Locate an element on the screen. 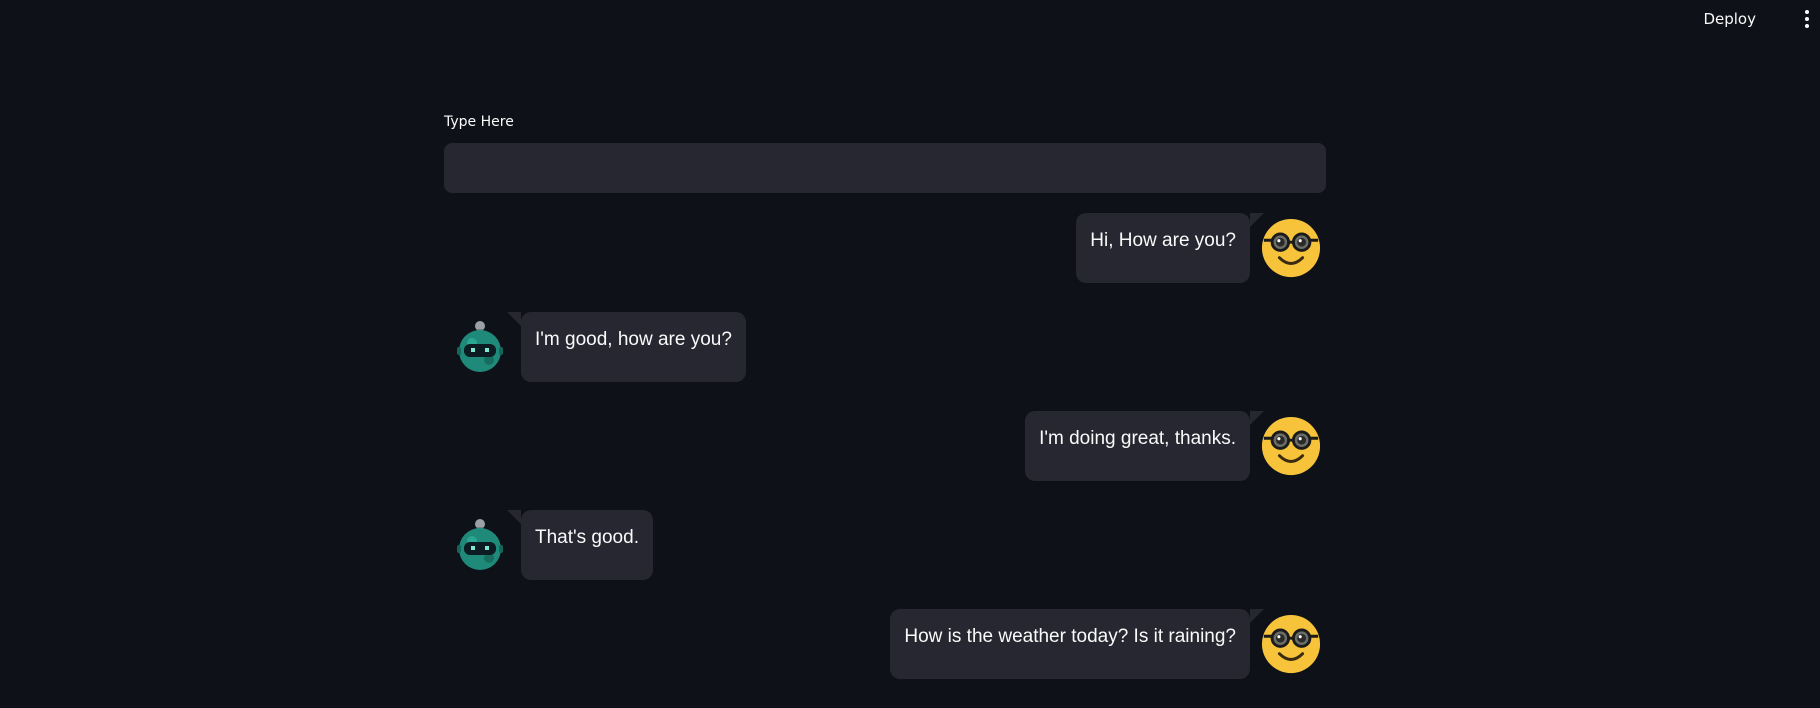  chat-message-bot: That's good. is located at coordinates (885, 545).